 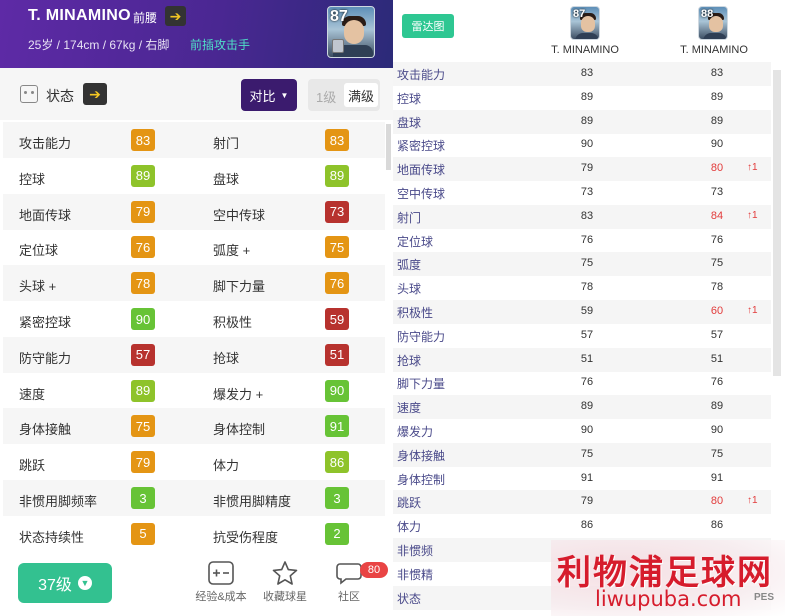 I want to click on compare-stat-name: 速度, so click(x=409, y=408).